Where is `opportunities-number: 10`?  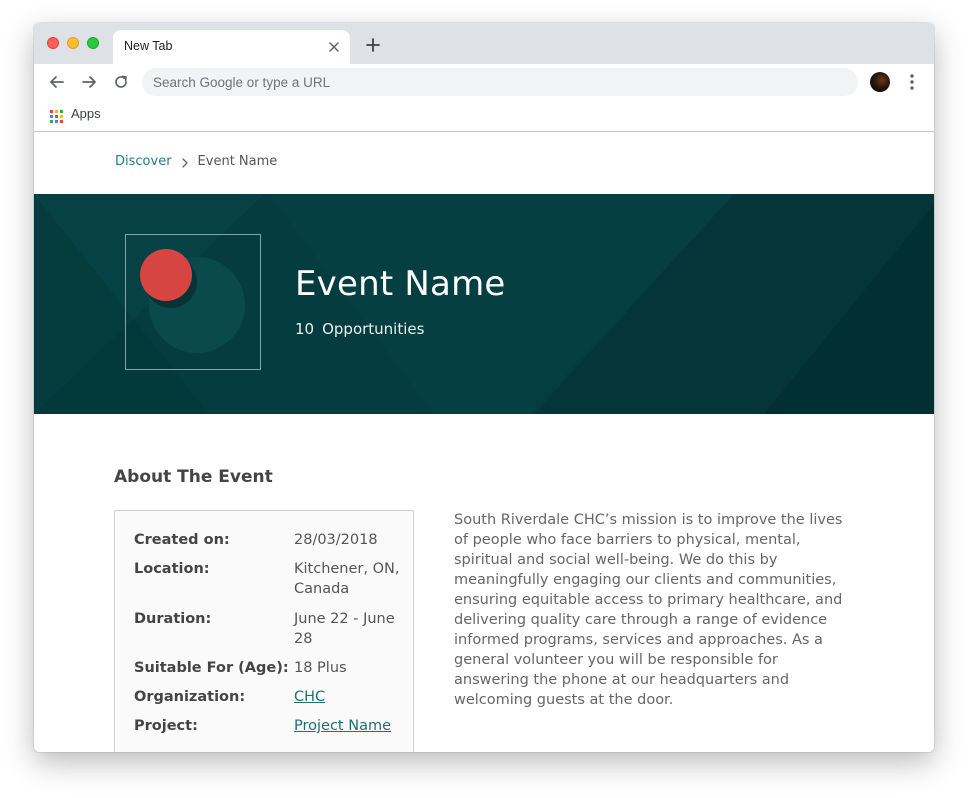
opportunities-number: 10 is located at coordinates (305, 329).